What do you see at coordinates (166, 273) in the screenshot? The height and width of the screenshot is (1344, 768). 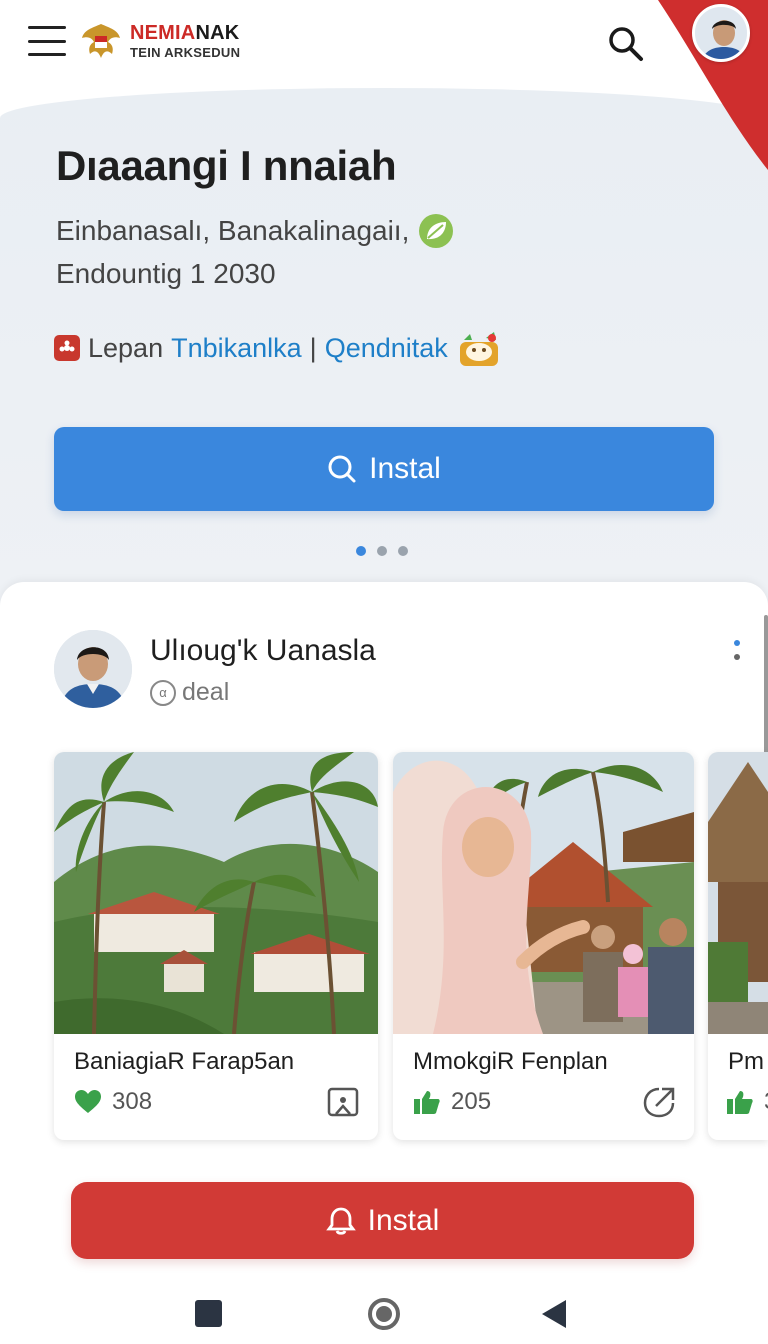 I see `hero-date: Endountig 1 2030` at bounding box center [166, 273].